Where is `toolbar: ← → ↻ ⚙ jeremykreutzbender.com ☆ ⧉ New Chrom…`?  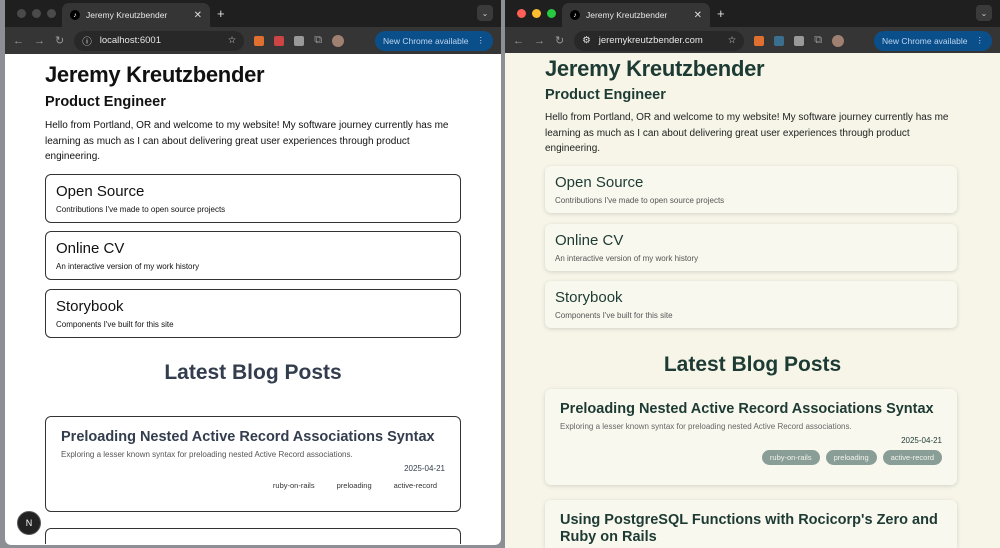 toolbar: ← → ↻ ⚙ jeremykreutzbender.com ☆ ⧉ New Chrom… is located at coordinates (752, 40).